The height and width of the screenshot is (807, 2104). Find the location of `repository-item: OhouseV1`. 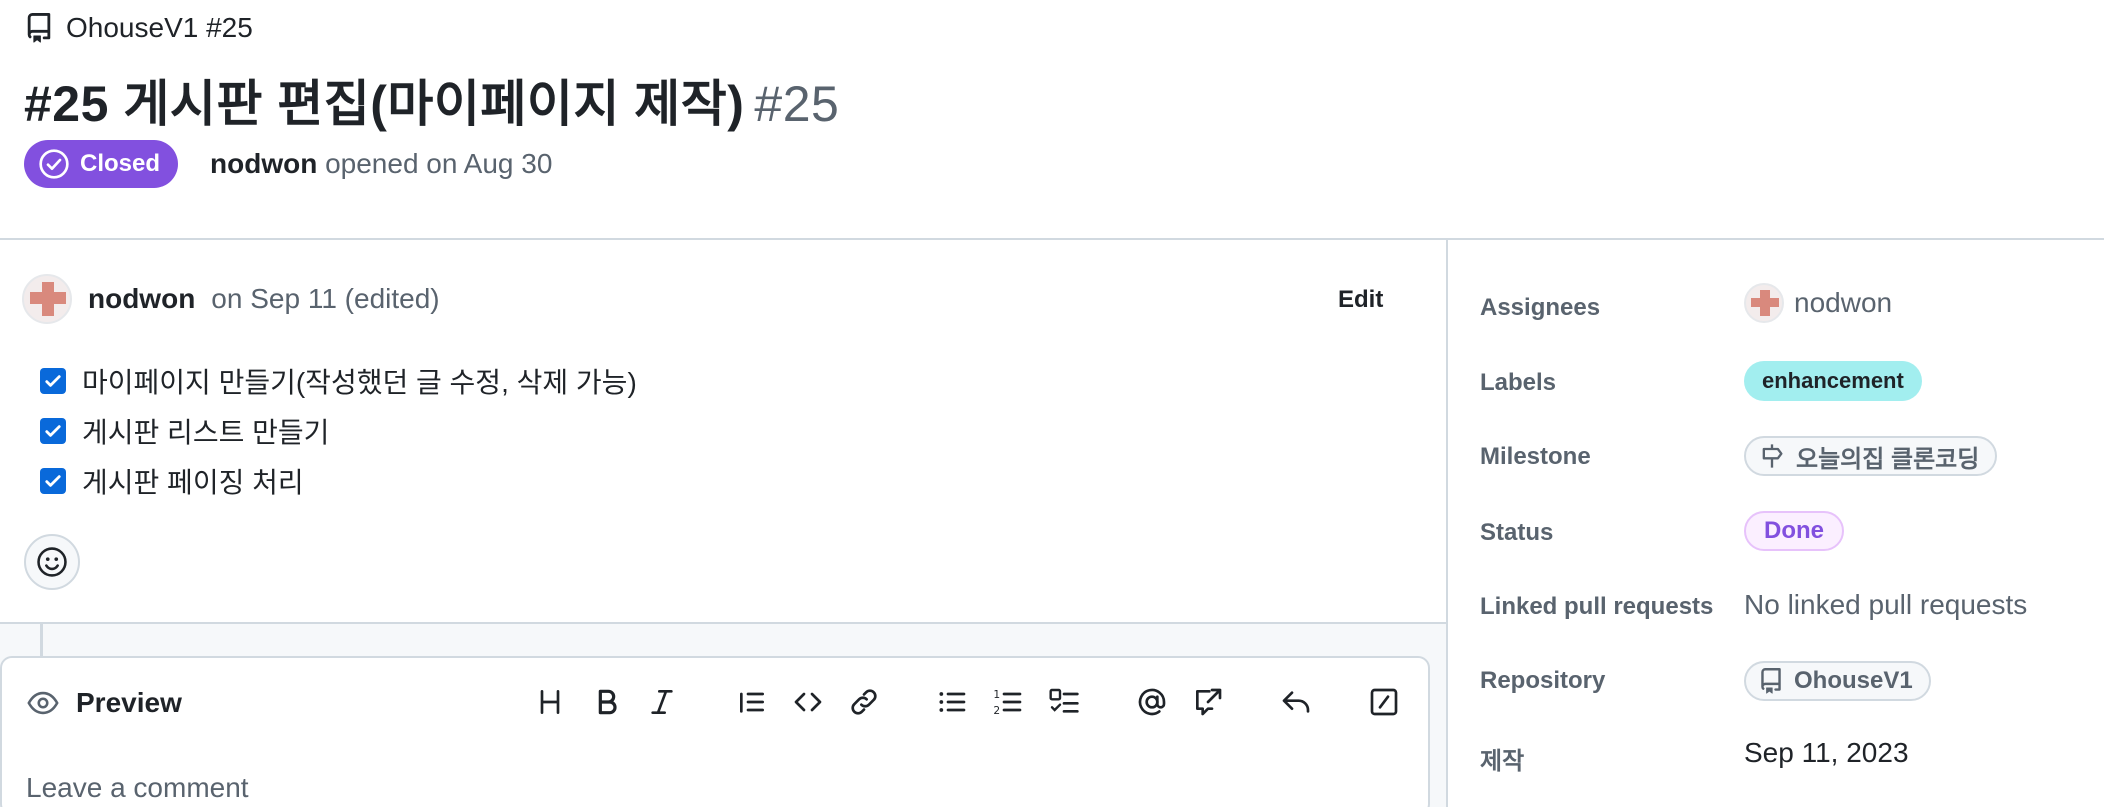

repository-item: OhouseV1 is located at coordinates (1837, 681).